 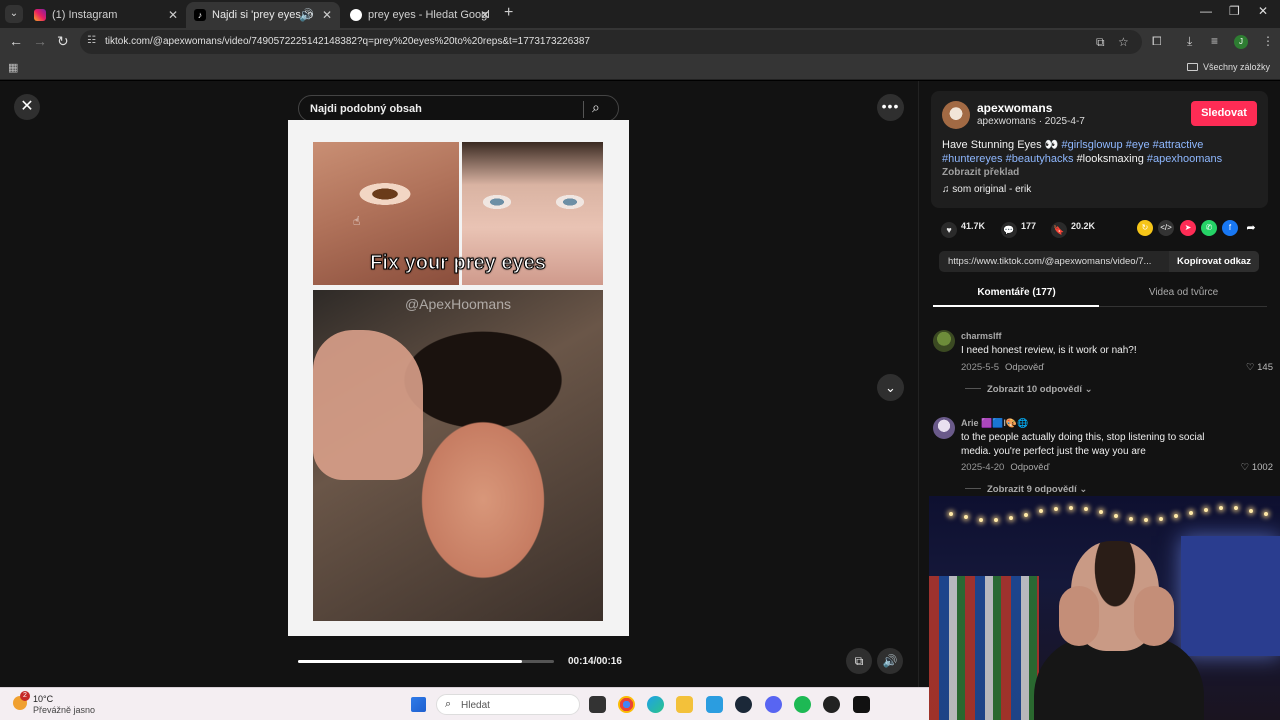 I want to click on steam-icon, so click(x=743, y=704).